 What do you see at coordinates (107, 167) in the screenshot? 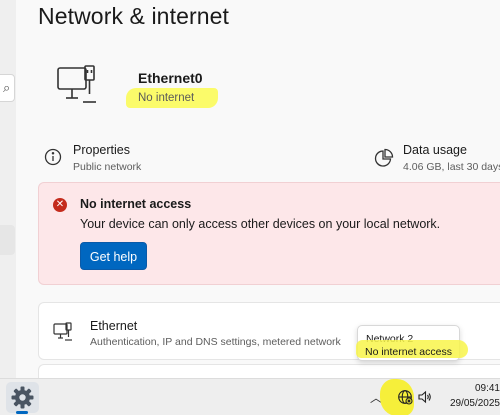
I see `properties-subtitle: Public network` at bounding box center [107, 167].